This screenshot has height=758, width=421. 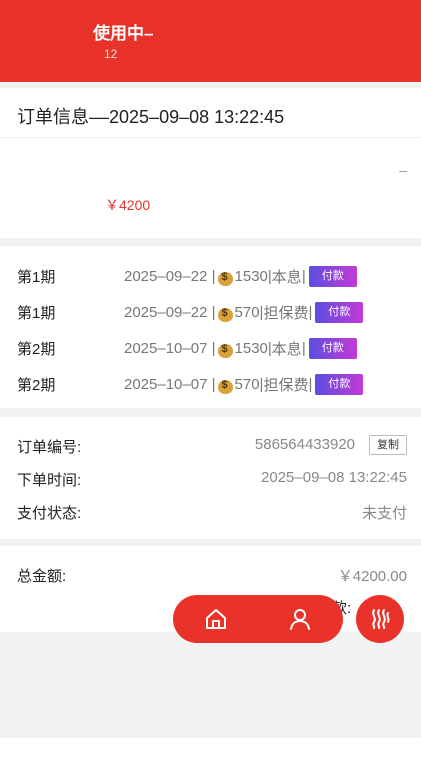 What do you see at coordinates (384, 513) in the screenshot?
I see `pay-status-value: 未支付` at bounding box center [384, 513].